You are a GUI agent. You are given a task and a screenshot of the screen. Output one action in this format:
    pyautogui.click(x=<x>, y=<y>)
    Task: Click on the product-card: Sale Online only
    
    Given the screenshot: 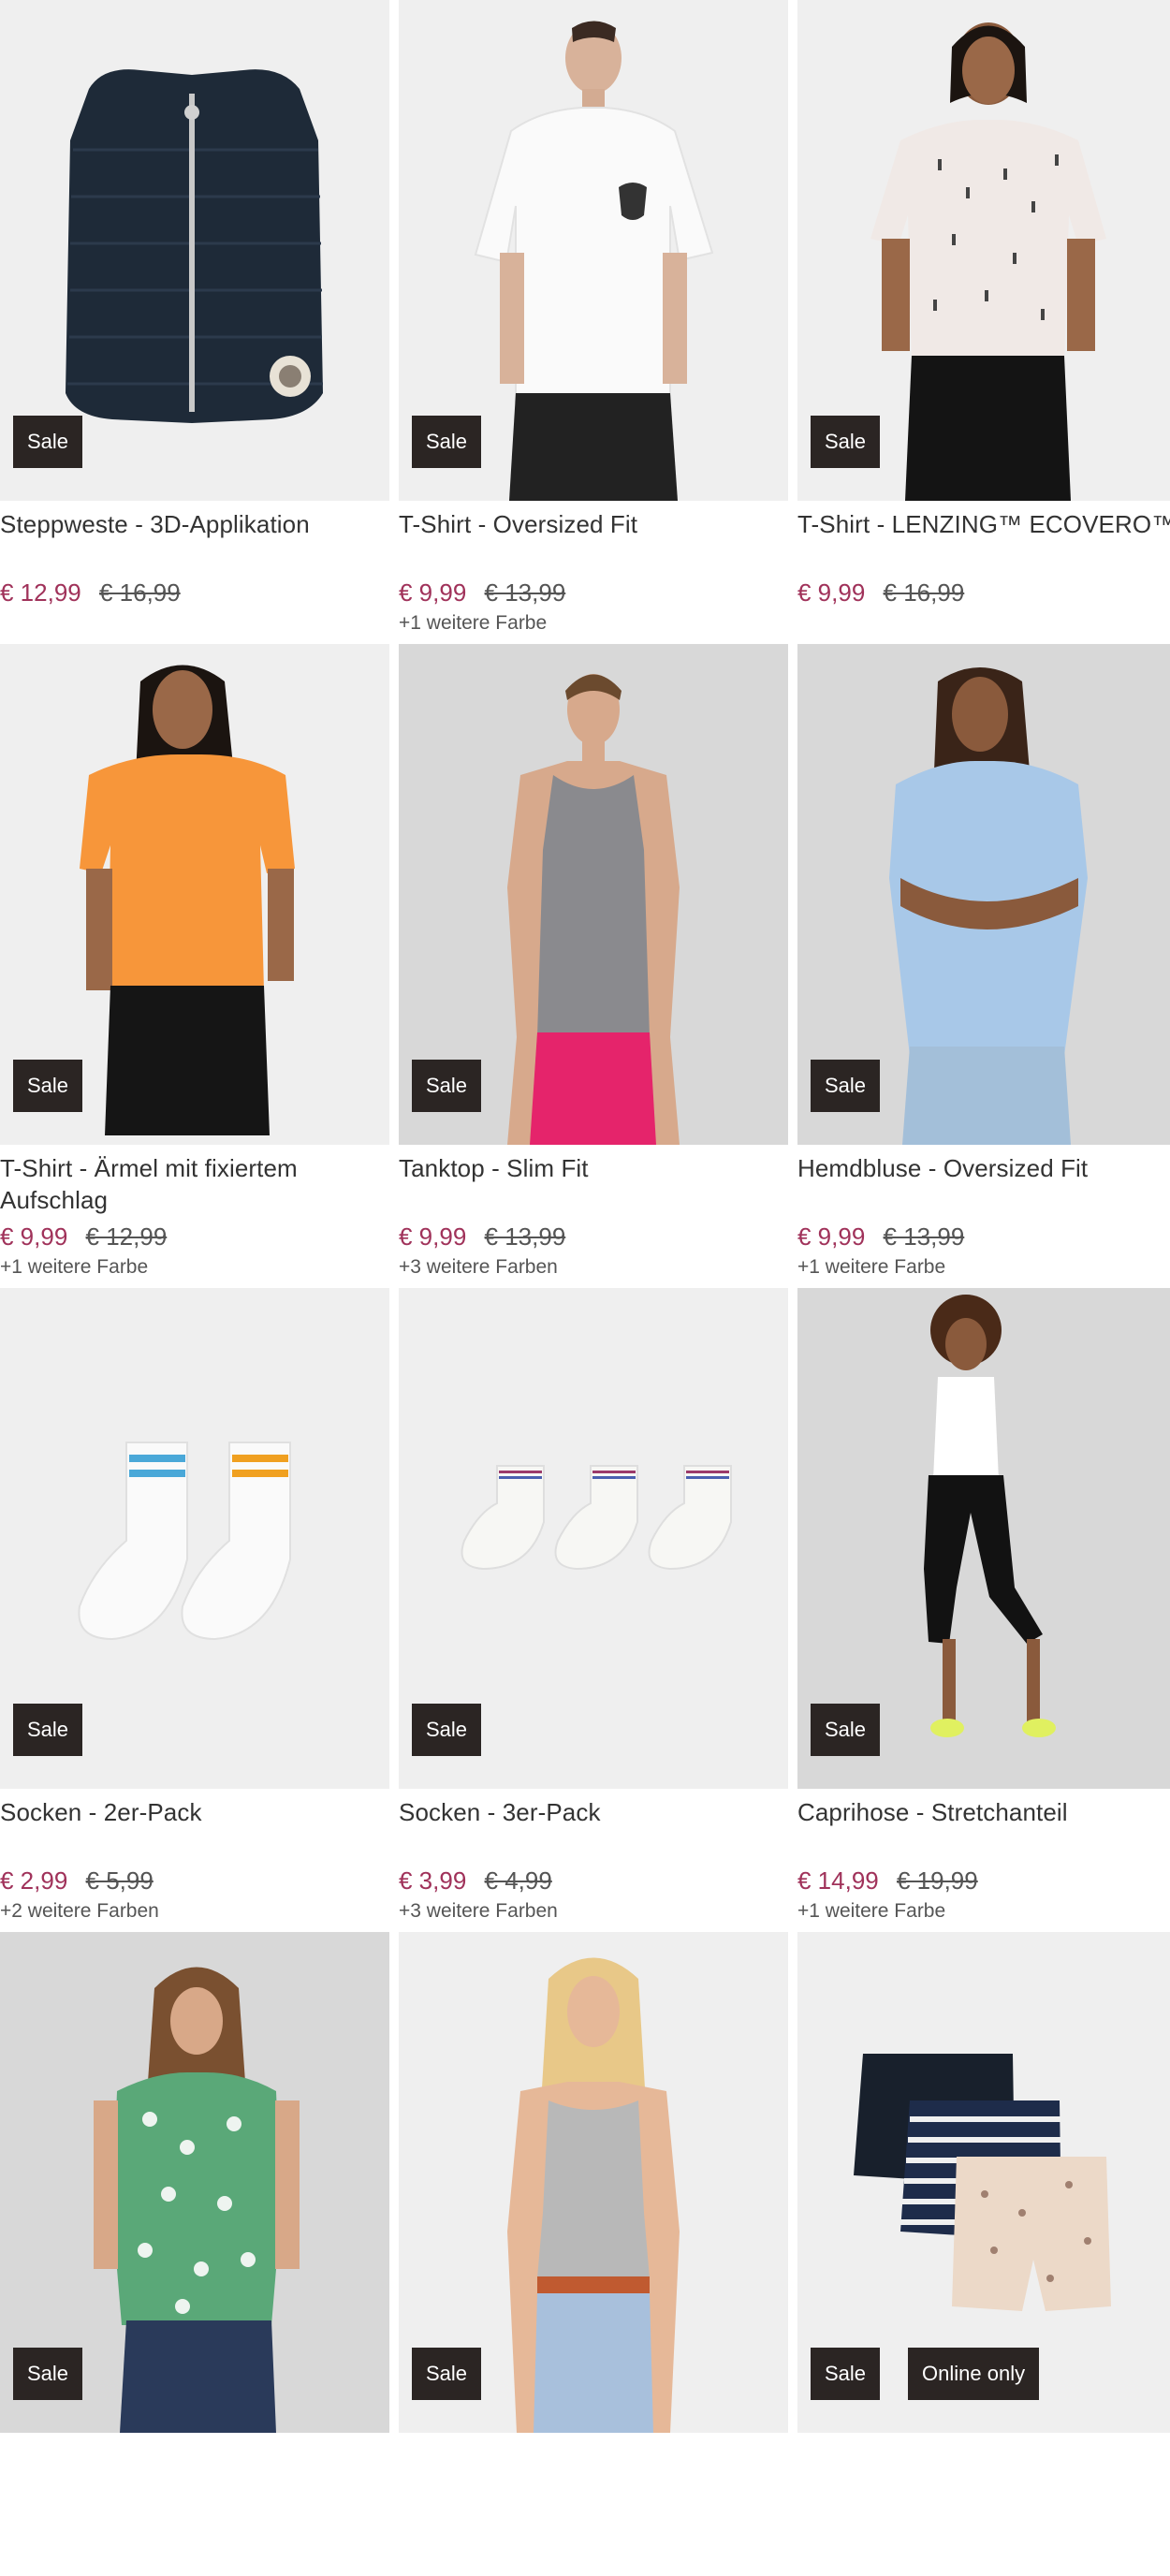 What is the action you would take?
    pyautogui.click(x=984, y=2254)
    